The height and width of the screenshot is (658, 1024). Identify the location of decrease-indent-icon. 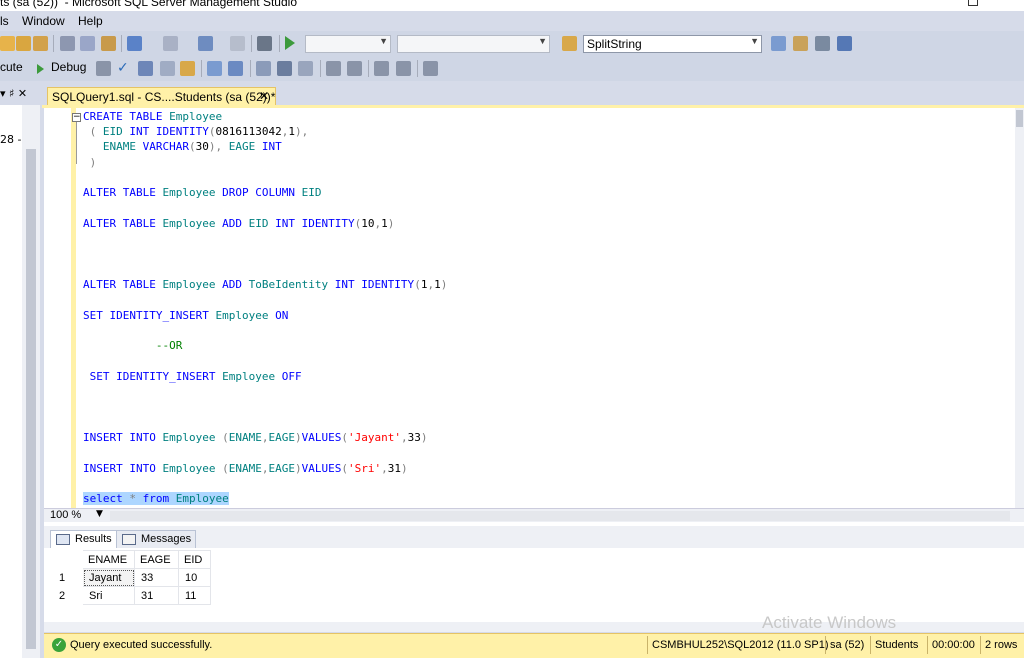
(381, 68).